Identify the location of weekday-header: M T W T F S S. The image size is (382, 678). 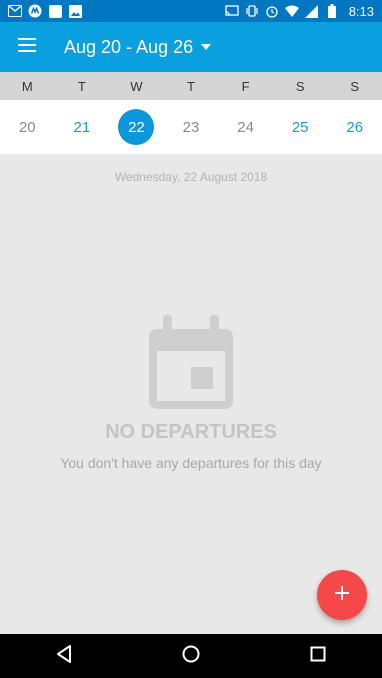
(191, 86).